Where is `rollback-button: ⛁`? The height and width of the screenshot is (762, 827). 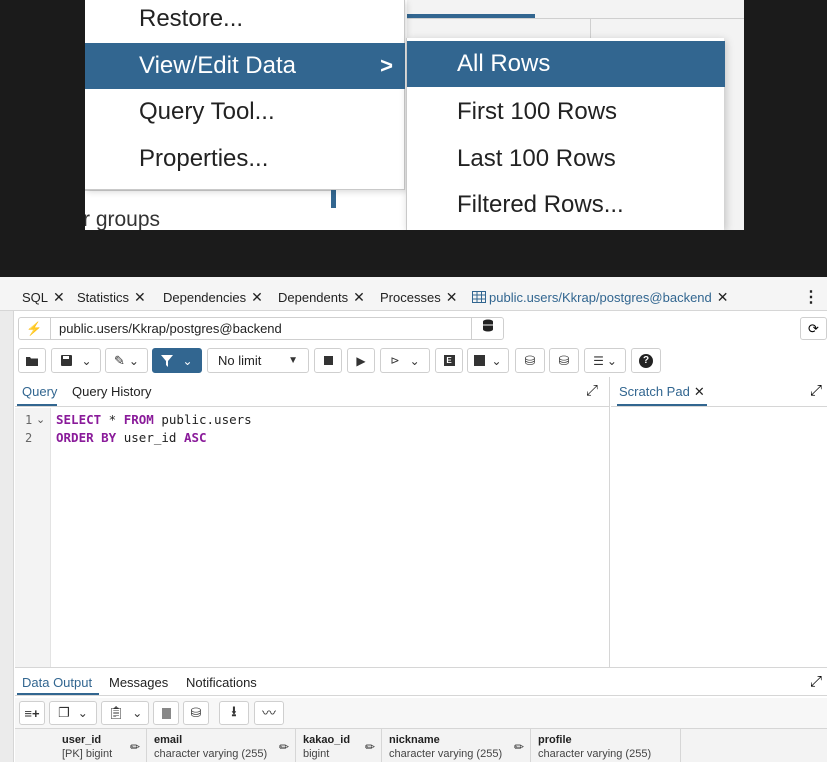
rollback-button: ⛁ is located at coordinates (564, 360).